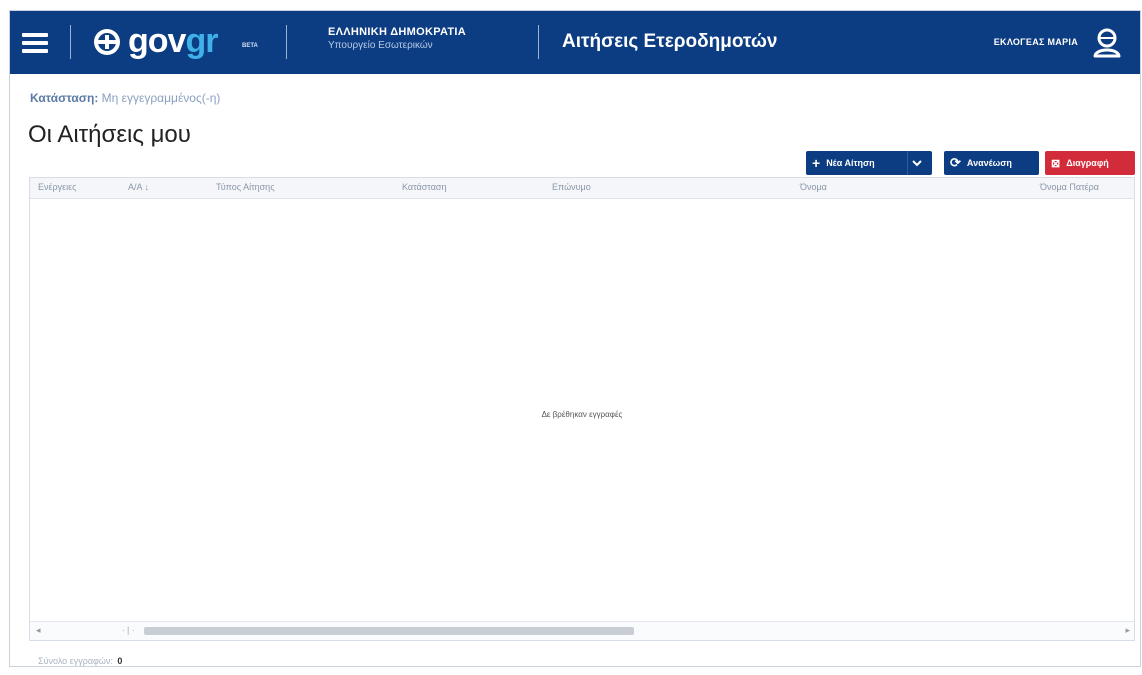  Describe the element at coordinates (1107, 42) in the screenshot. I see `user-account-icon` at that location.